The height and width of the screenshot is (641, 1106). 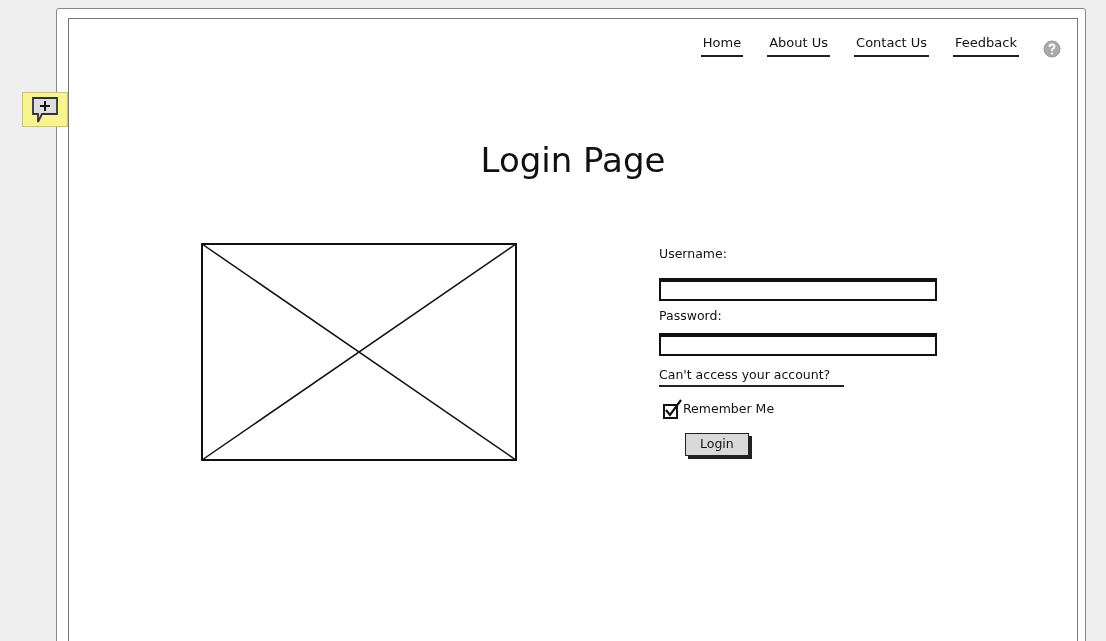 What do you see at coordinates (892, 45) in the screenshot?
I see `nav-link: Contact Us` at bounding box center [892, 45].